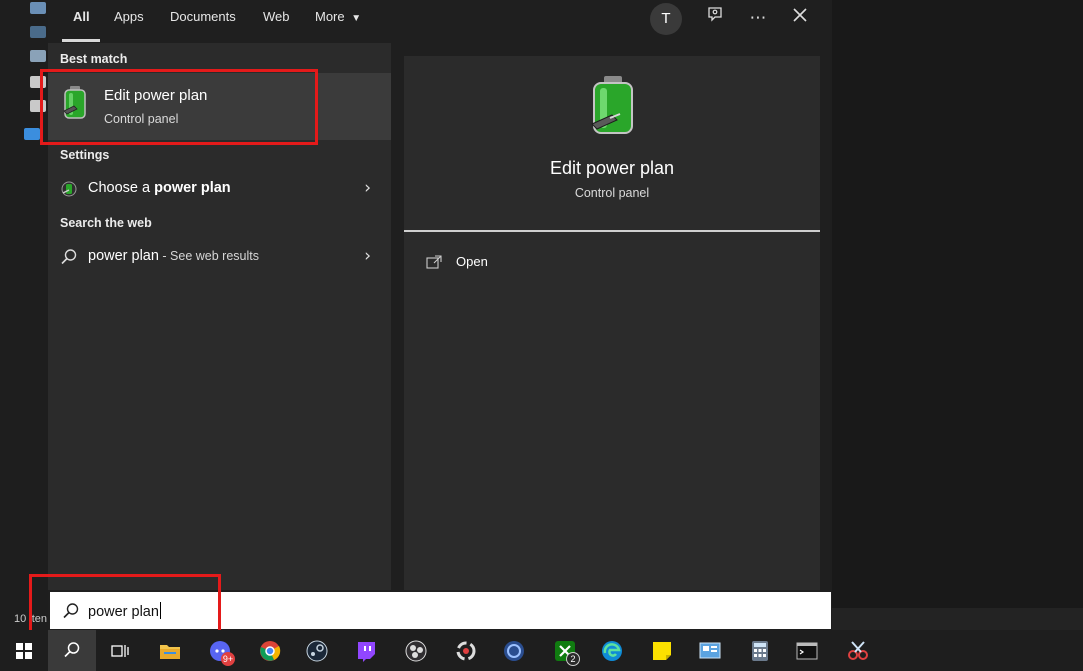 The image size is (1083, 671). What do you see at coordinates (170, 651) in the screenshot?
I see `file-explorer-icon` at bounding box center [170, 651].